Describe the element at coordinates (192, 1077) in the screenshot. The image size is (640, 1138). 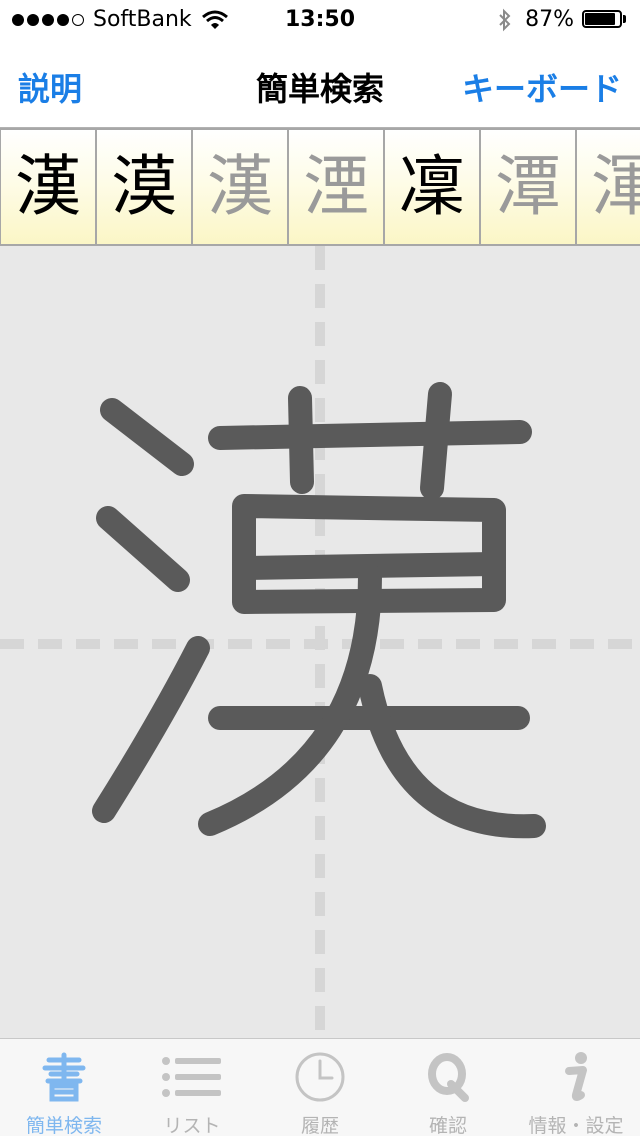
I see `list-icon` at that location.